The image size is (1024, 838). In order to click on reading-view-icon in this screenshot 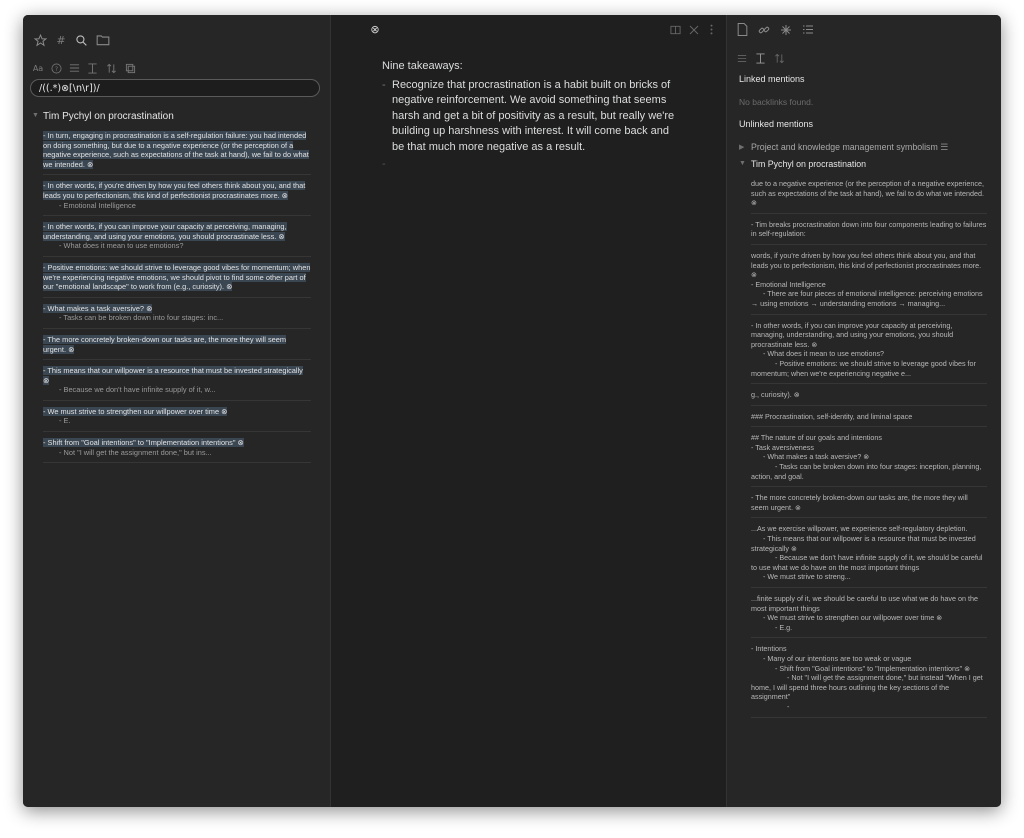, I will do `click(675, 29)`.